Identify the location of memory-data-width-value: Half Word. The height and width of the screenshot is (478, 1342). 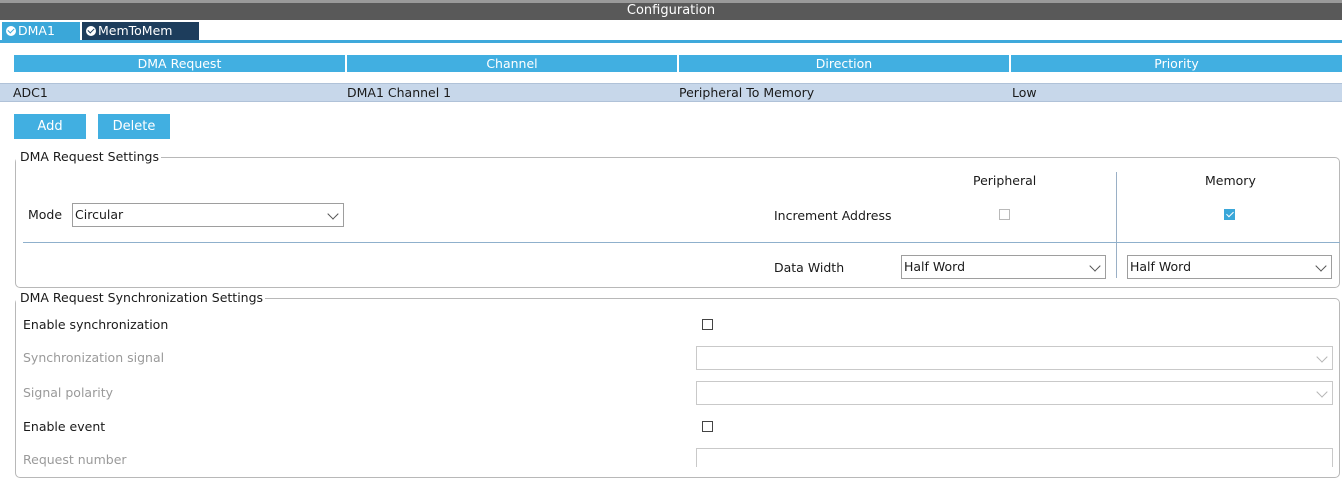
(1161, 266).